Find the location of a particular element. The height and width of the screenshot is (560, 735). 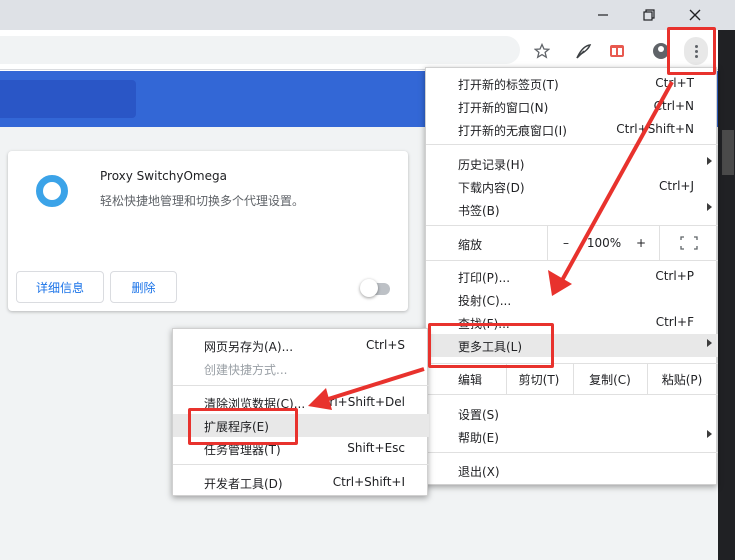

menu-bookmarks: 书签(B) is located at coordinates (572, 209).